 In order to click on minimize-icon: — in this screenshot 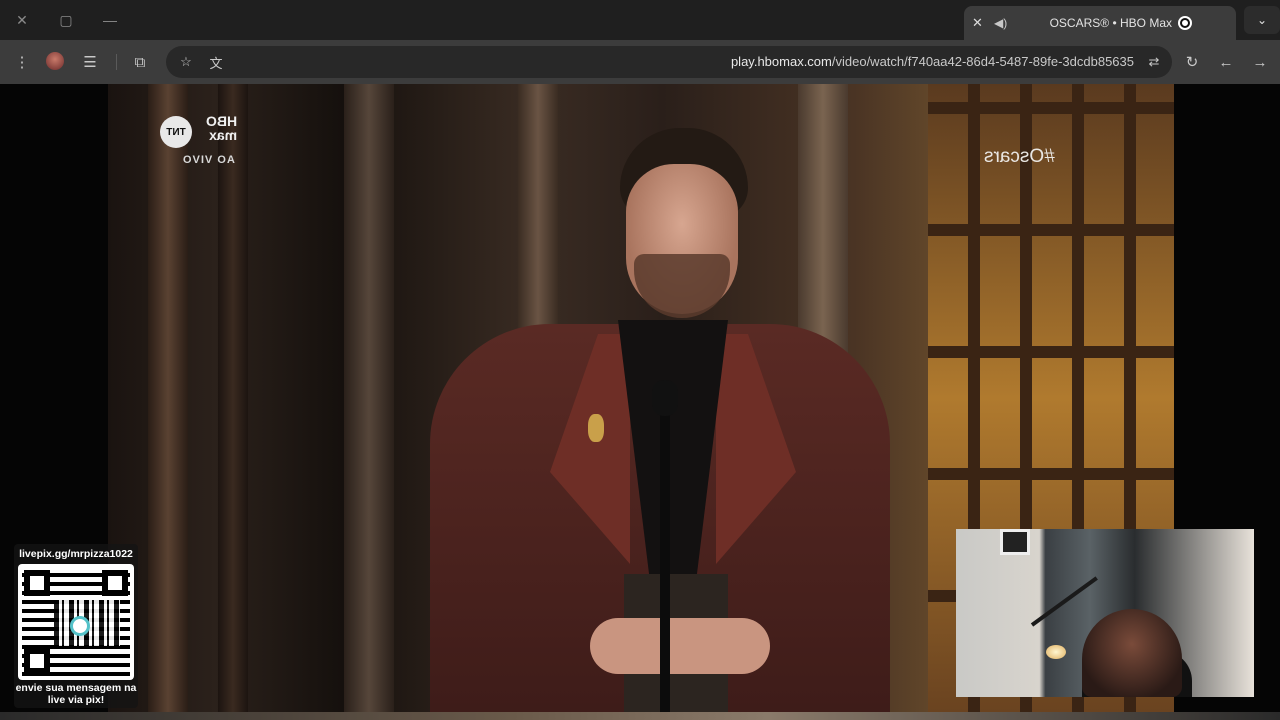, I will do `click(110, 20)`.